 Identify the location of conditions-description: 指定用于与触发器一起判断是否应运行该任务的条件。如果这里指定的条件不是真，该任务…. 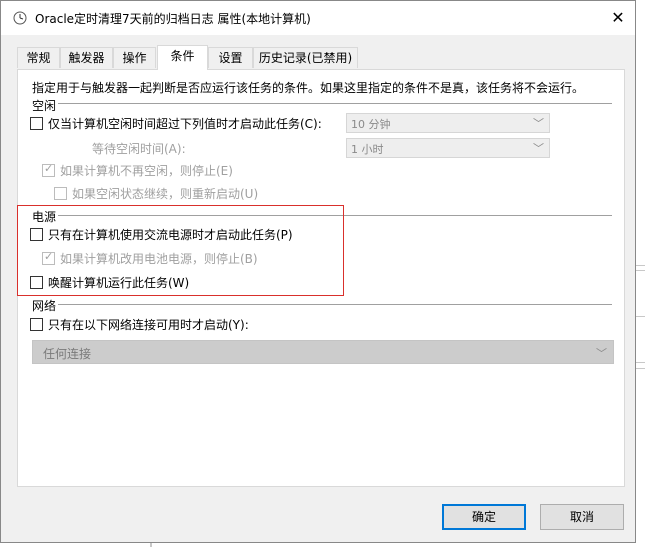
(308, 88).